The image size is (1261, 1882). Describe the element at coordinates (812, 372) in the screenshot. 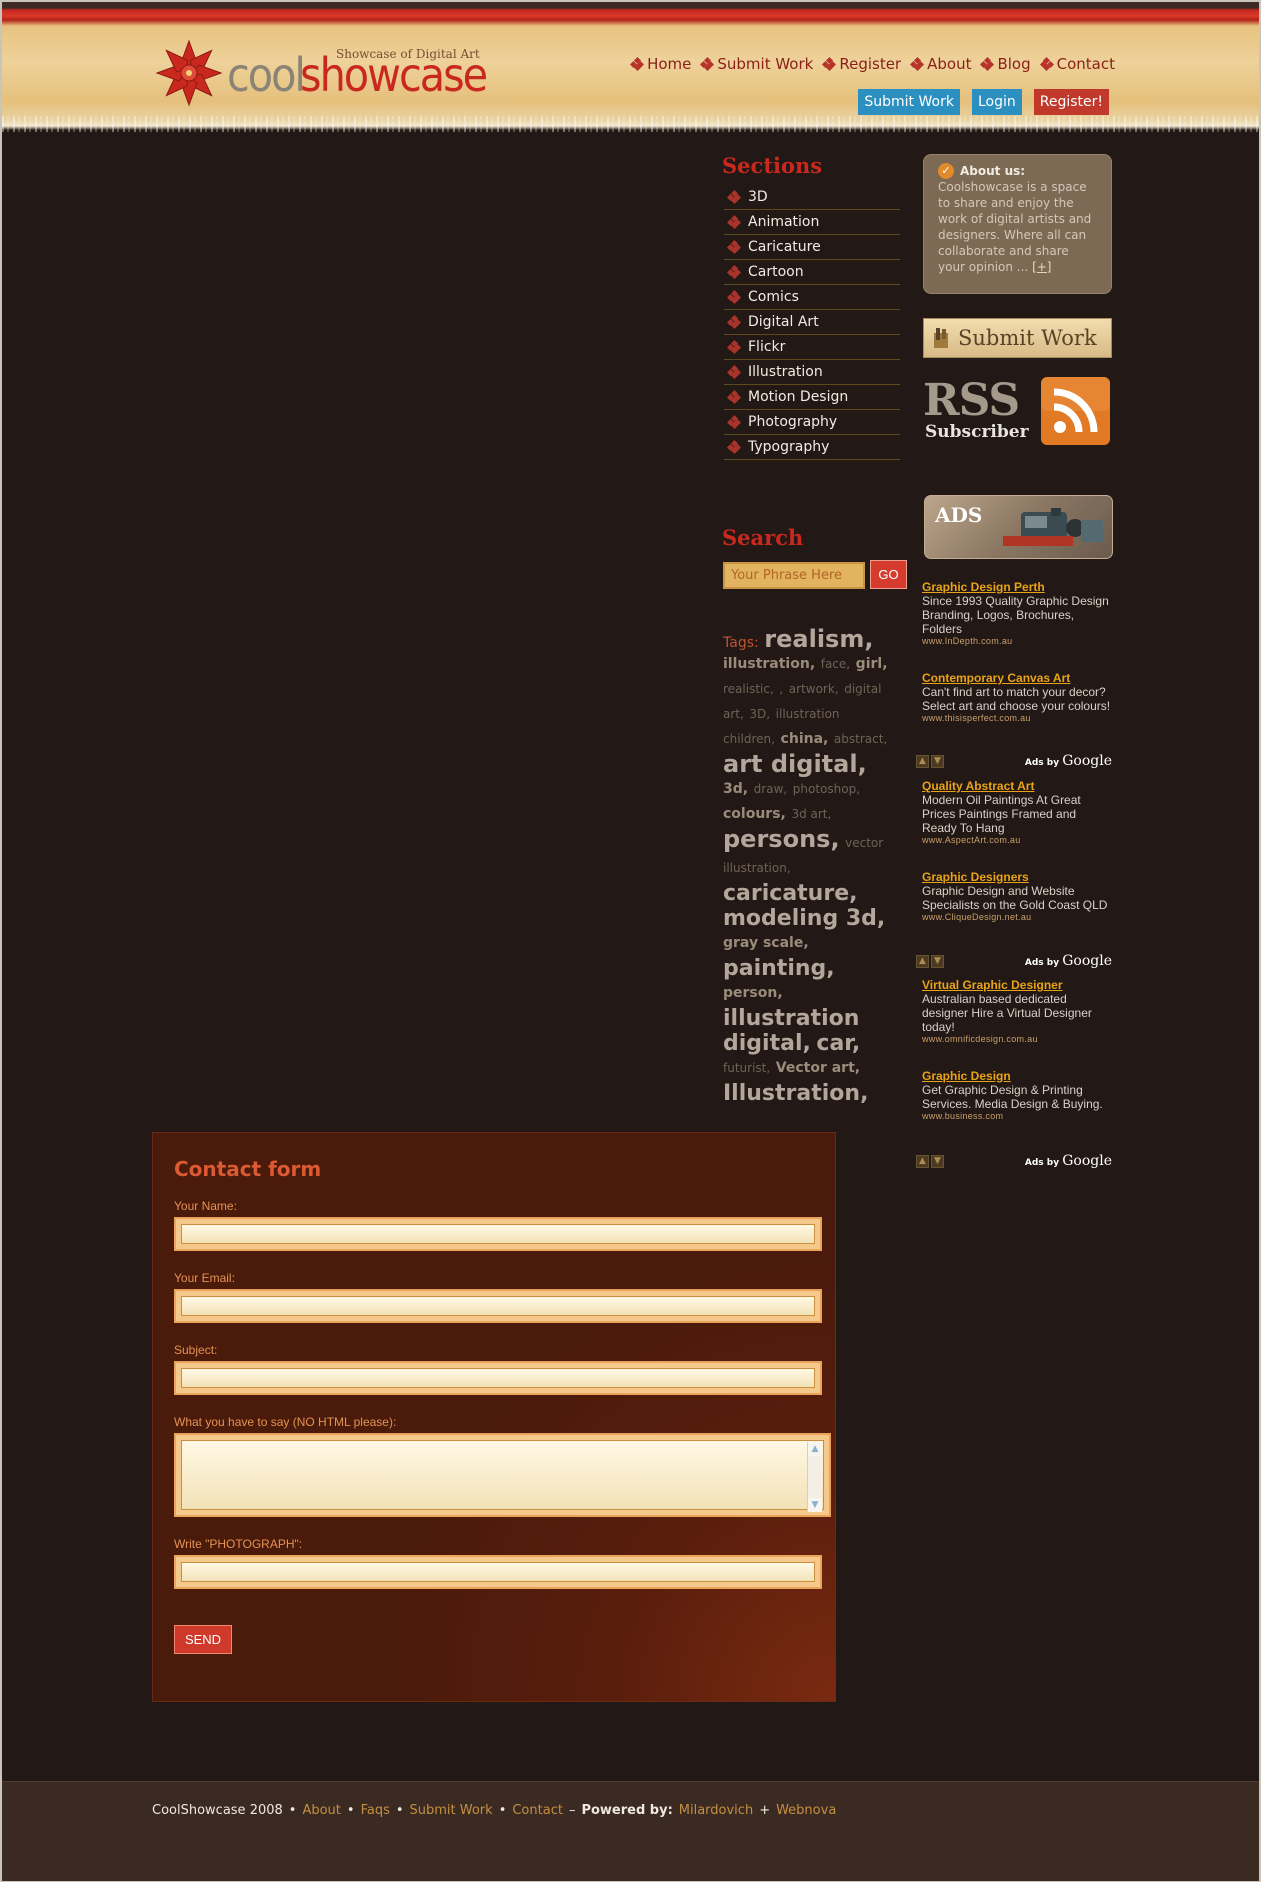

I see `section-item-illustration: Illustration` at that location.